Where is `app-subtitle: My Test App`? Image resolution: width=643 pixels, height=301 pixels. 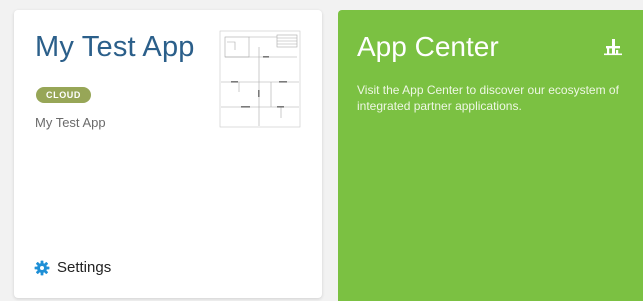
app-subtitle: My Test App is located at coordinates (70, 122).